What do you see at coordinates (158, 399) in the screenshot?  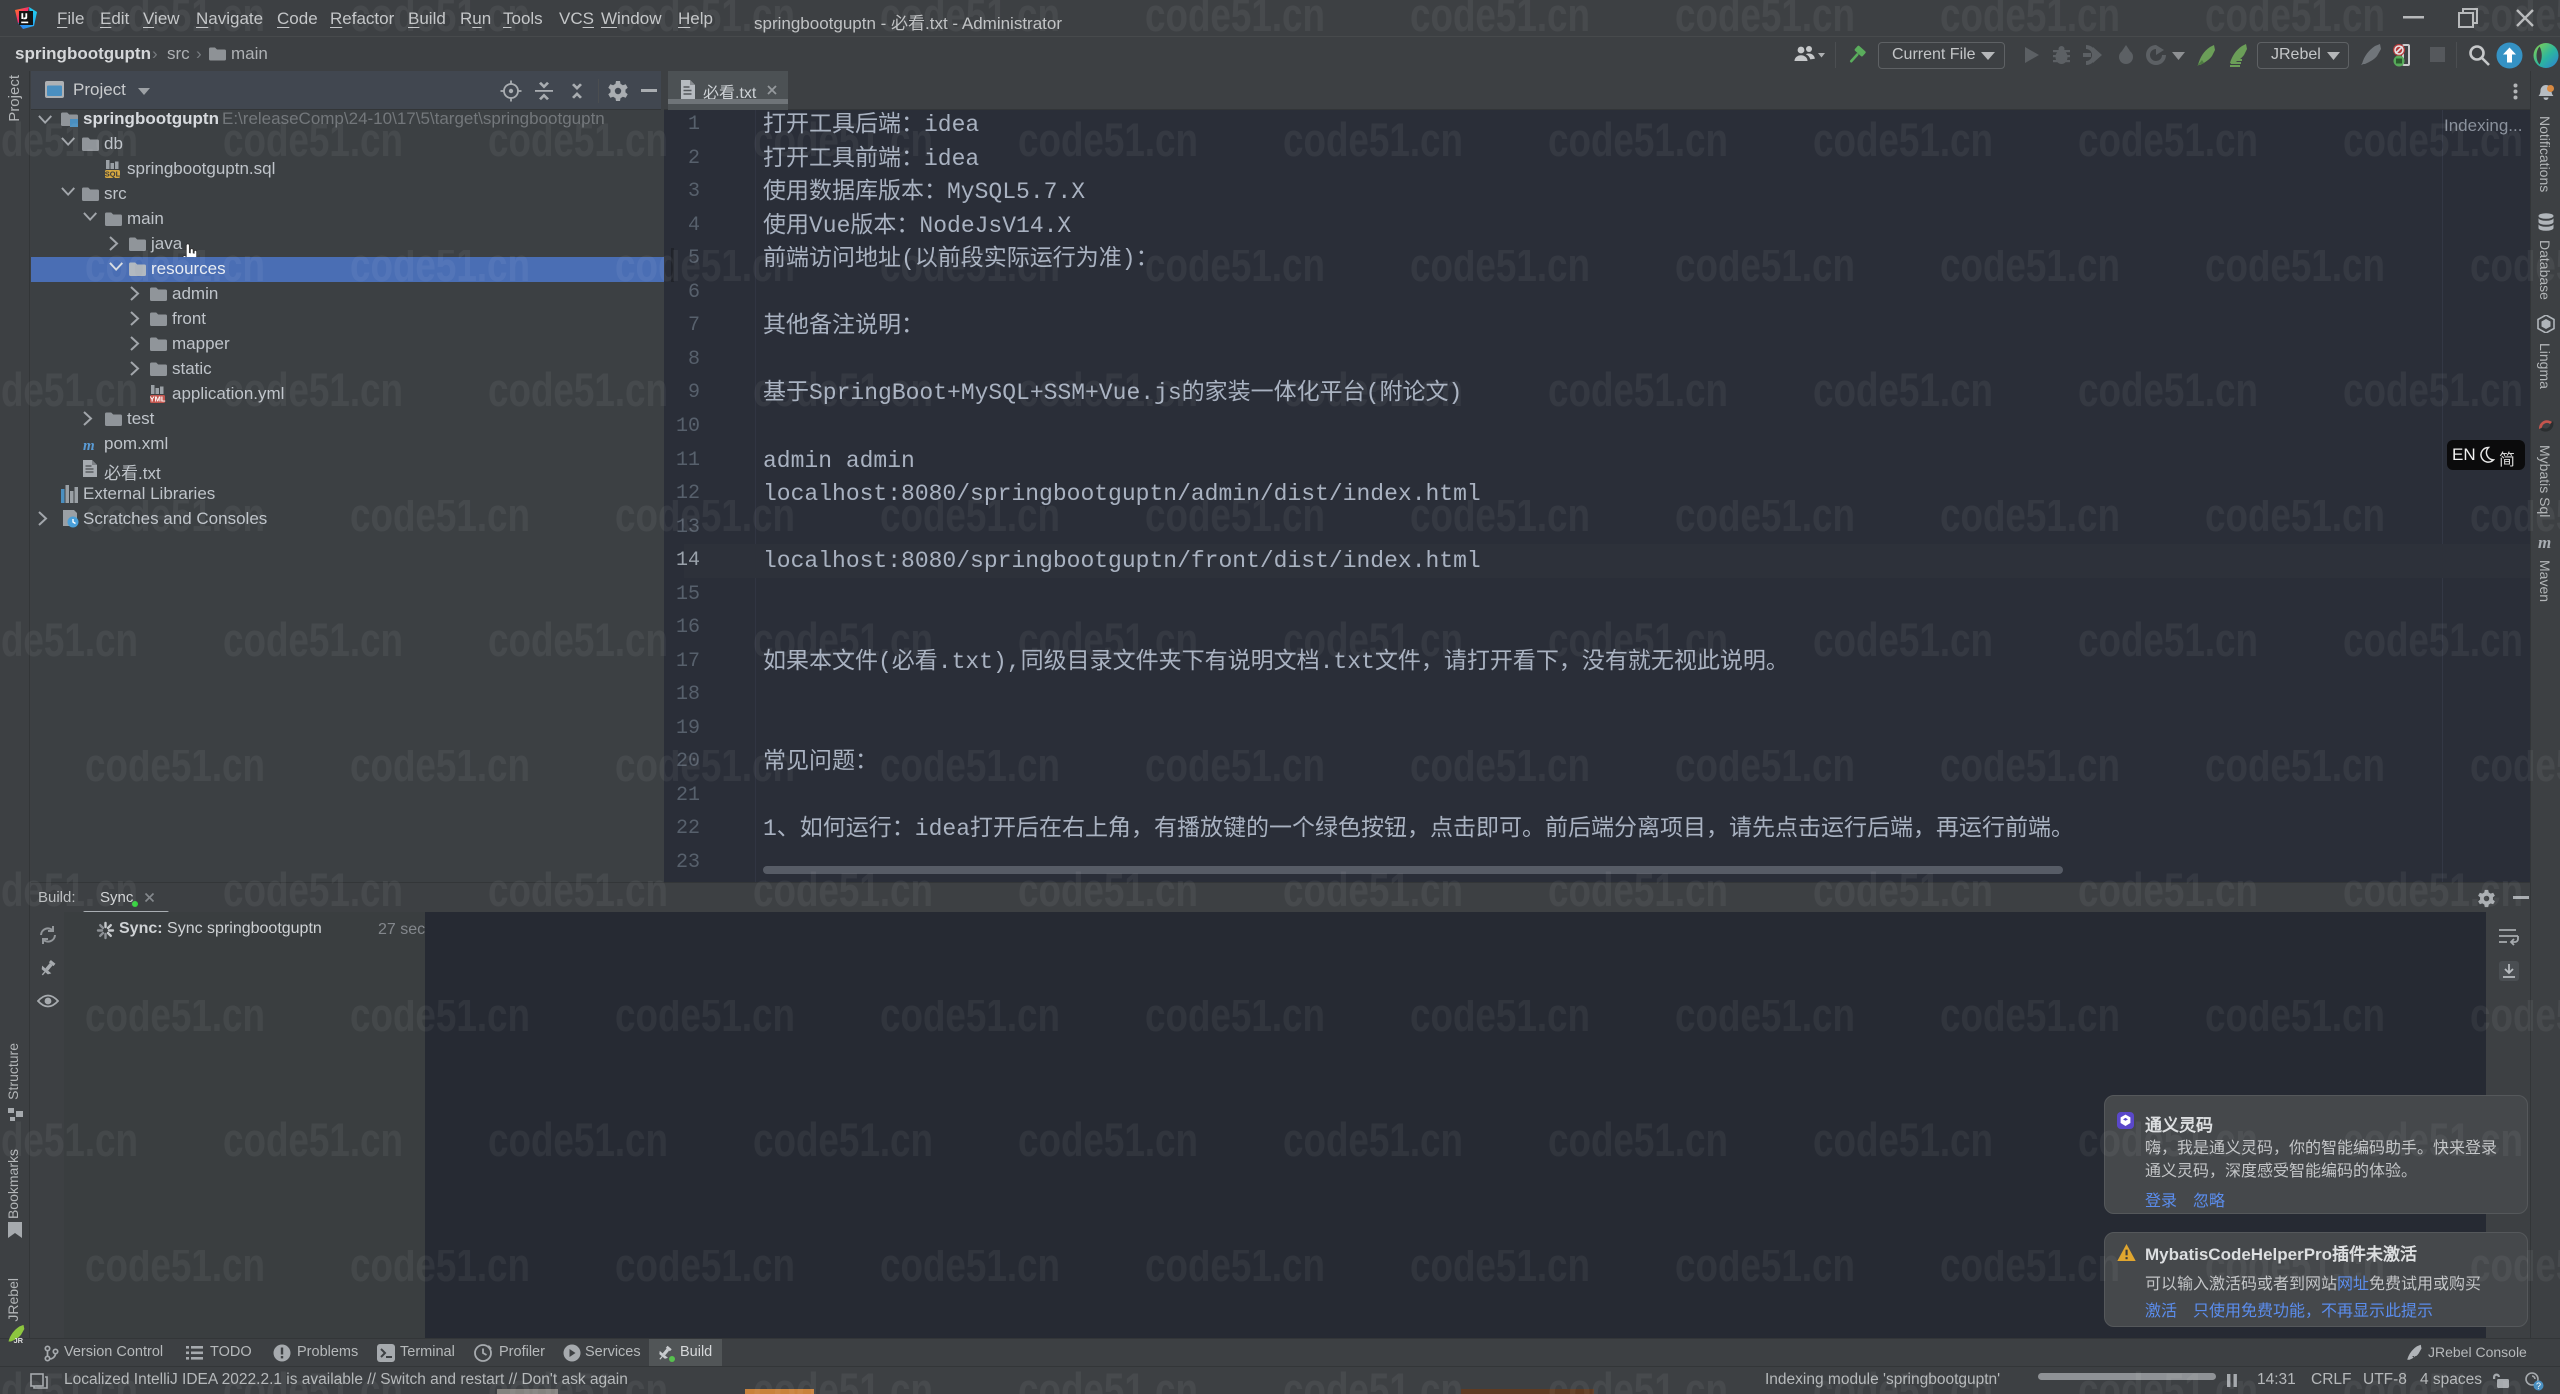 I see `svg-text: YML` at bounding box center [158, 399].